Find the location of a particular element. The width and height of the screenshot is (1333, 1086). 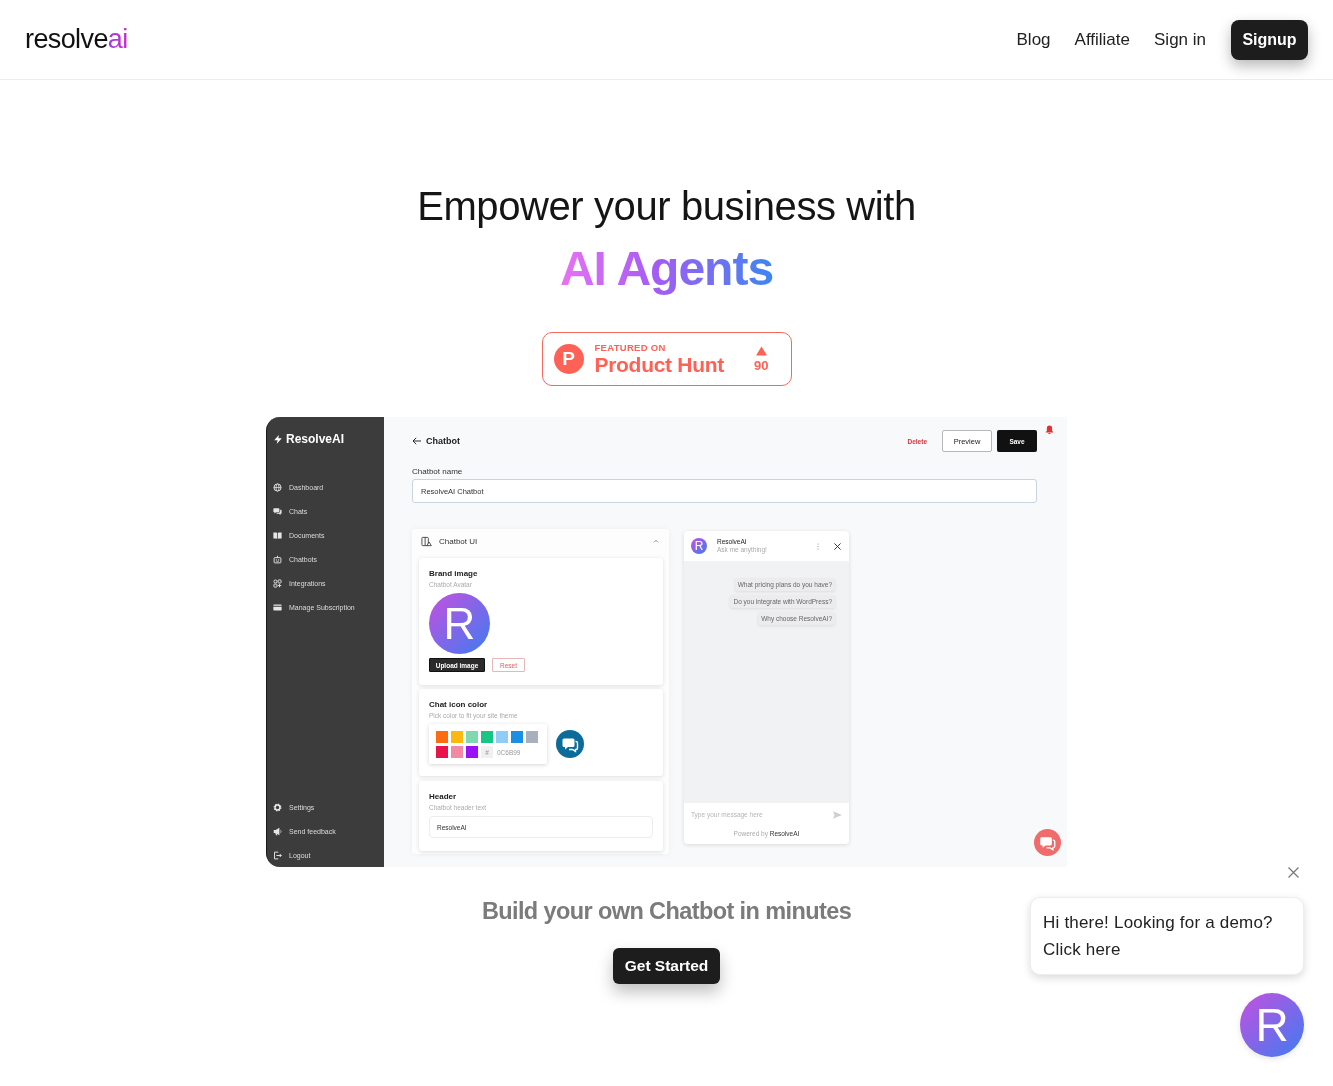

card-title: Header is located at coordinates (443, 797).